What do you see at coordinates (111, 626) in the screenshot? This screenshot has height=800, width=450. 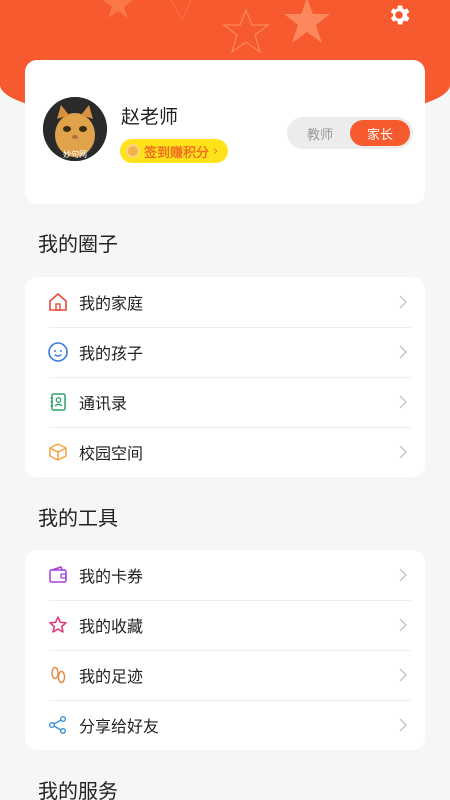 I see `menu-item-label: 我的收藏` at bounding box center [111, 626].